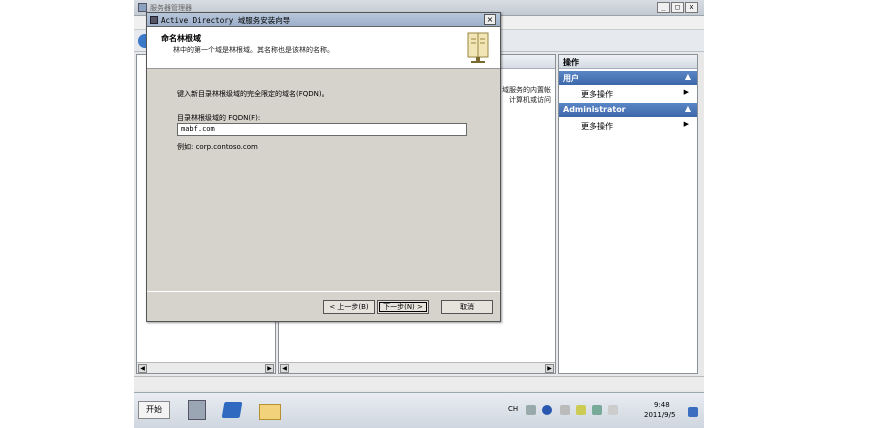 The image size is (893, 428). Describe the element at coordinates (206, 367) in the screenshot. I see `tree-horizontal-scrollbar: ◀ ▶` at that location.